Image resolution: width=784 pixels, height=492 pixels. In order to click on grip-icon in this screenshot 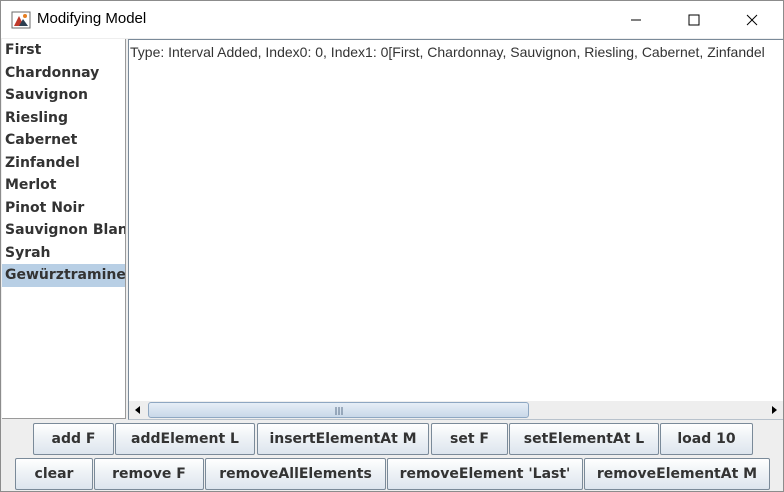, I will do `click(338, 411)`.